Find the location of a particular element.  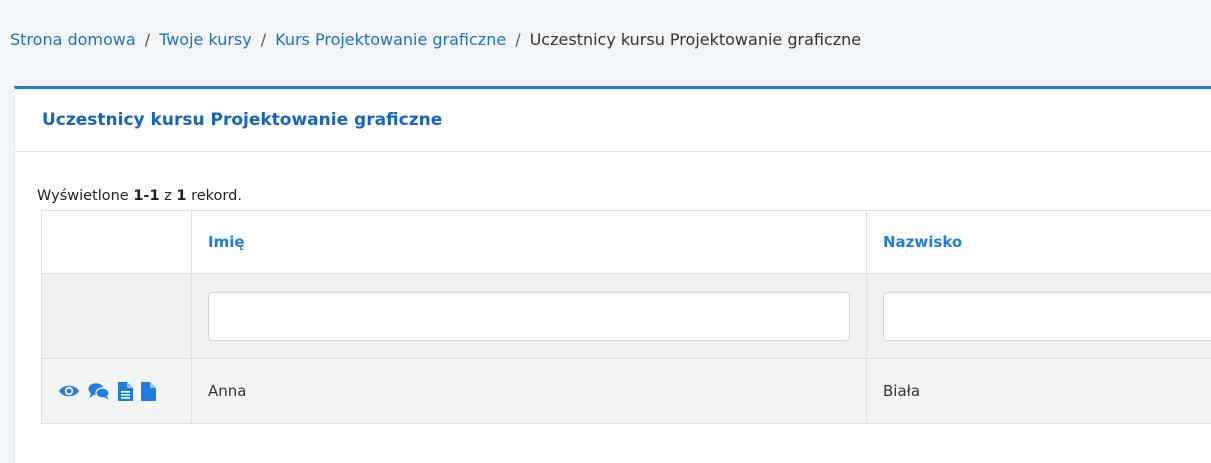

actions-column-header is located at coordinates (116, 242).